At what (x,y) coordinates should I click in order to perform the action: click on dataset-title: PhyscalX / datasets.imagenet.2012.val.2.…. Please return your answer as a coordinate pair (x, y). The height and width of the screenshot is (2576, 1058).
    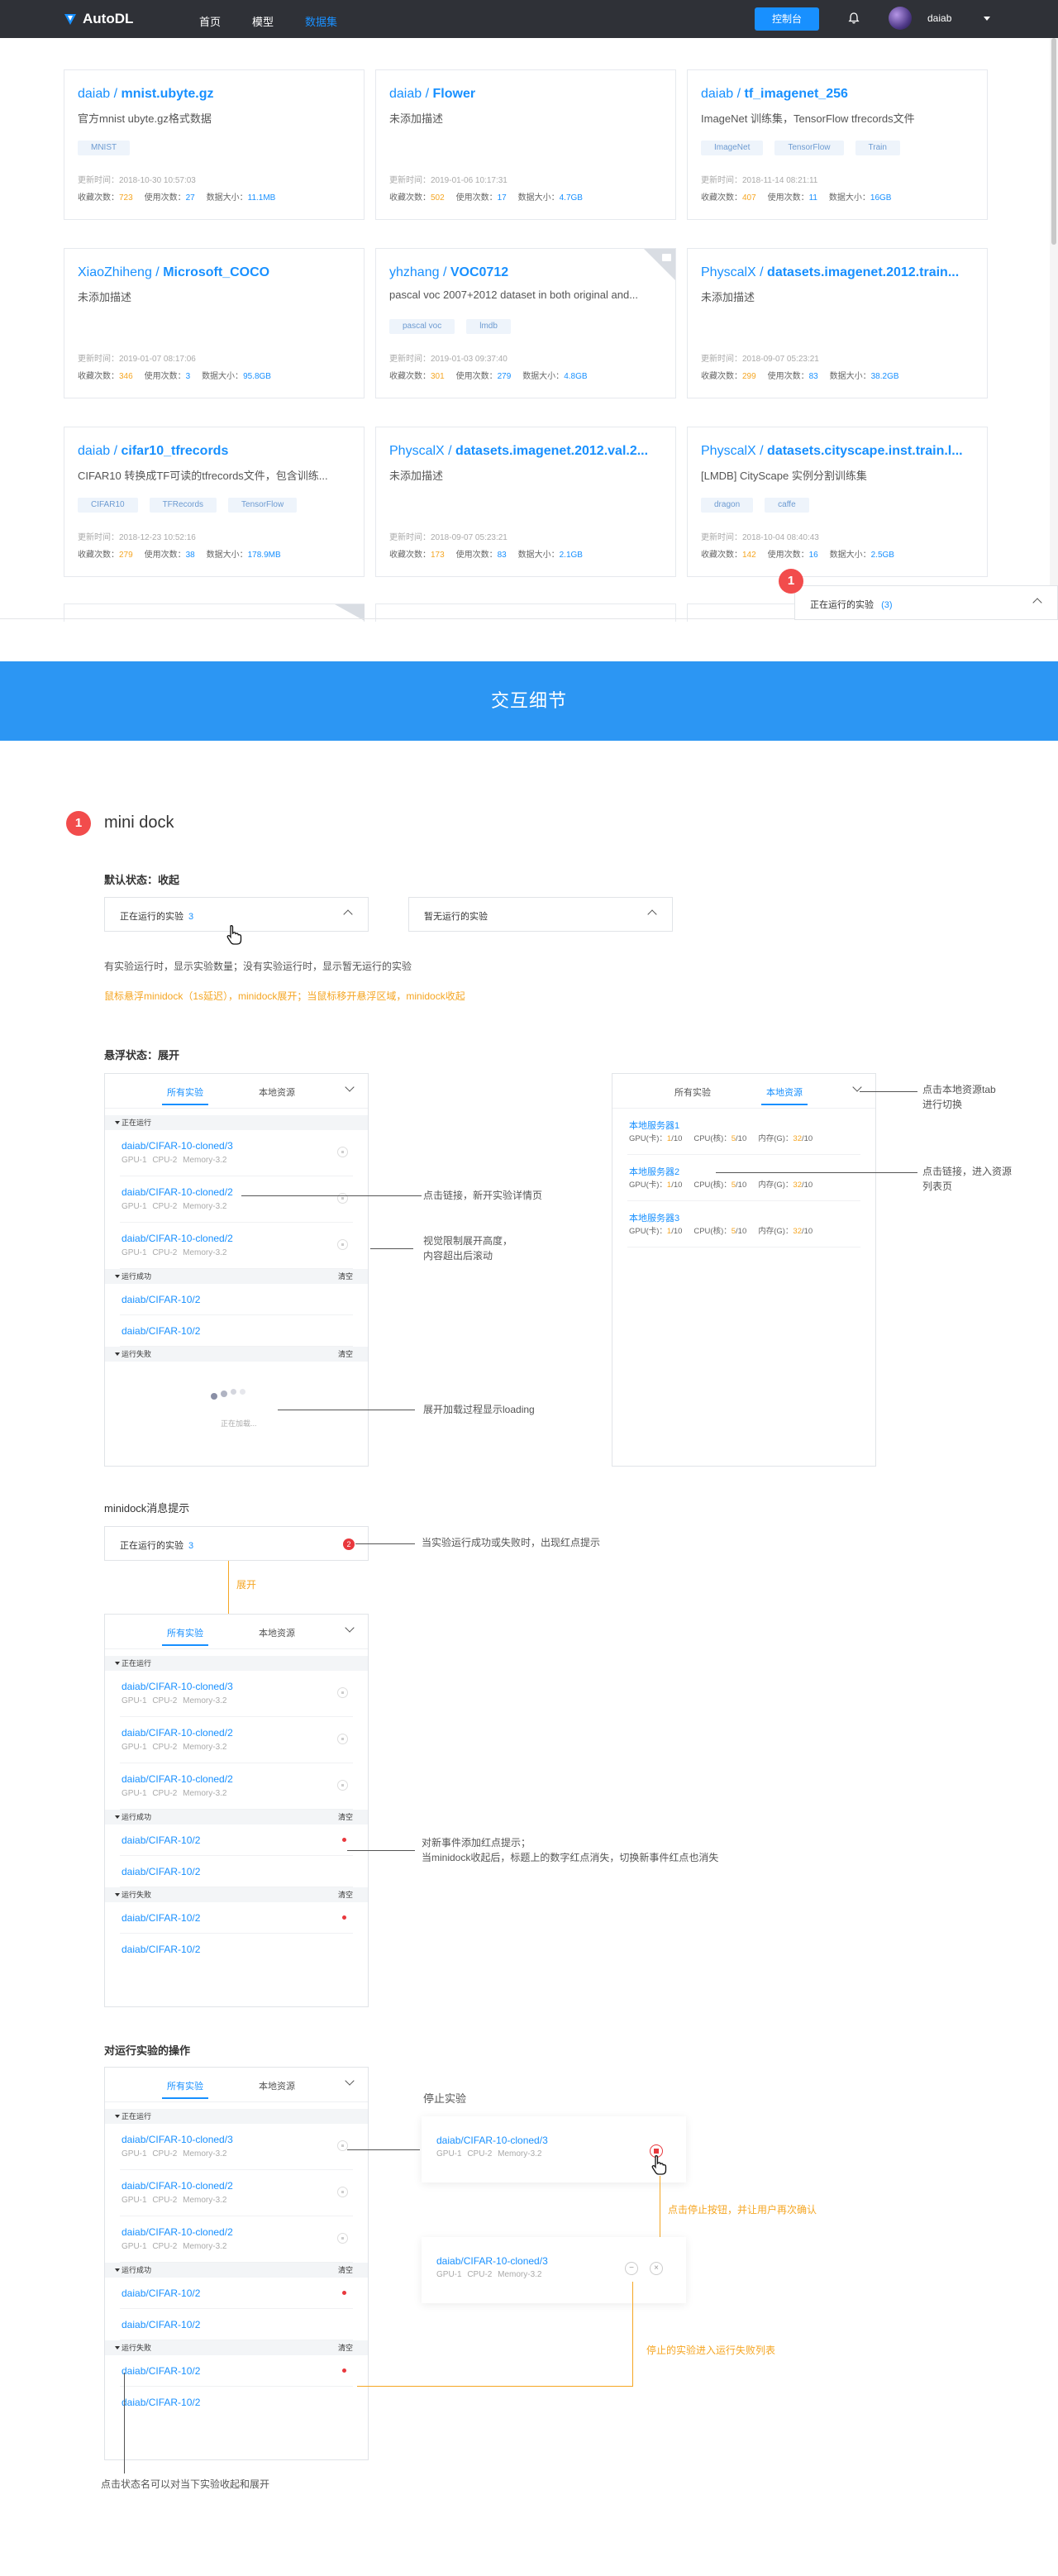
    Looking at the image, I should click on (528, 451).